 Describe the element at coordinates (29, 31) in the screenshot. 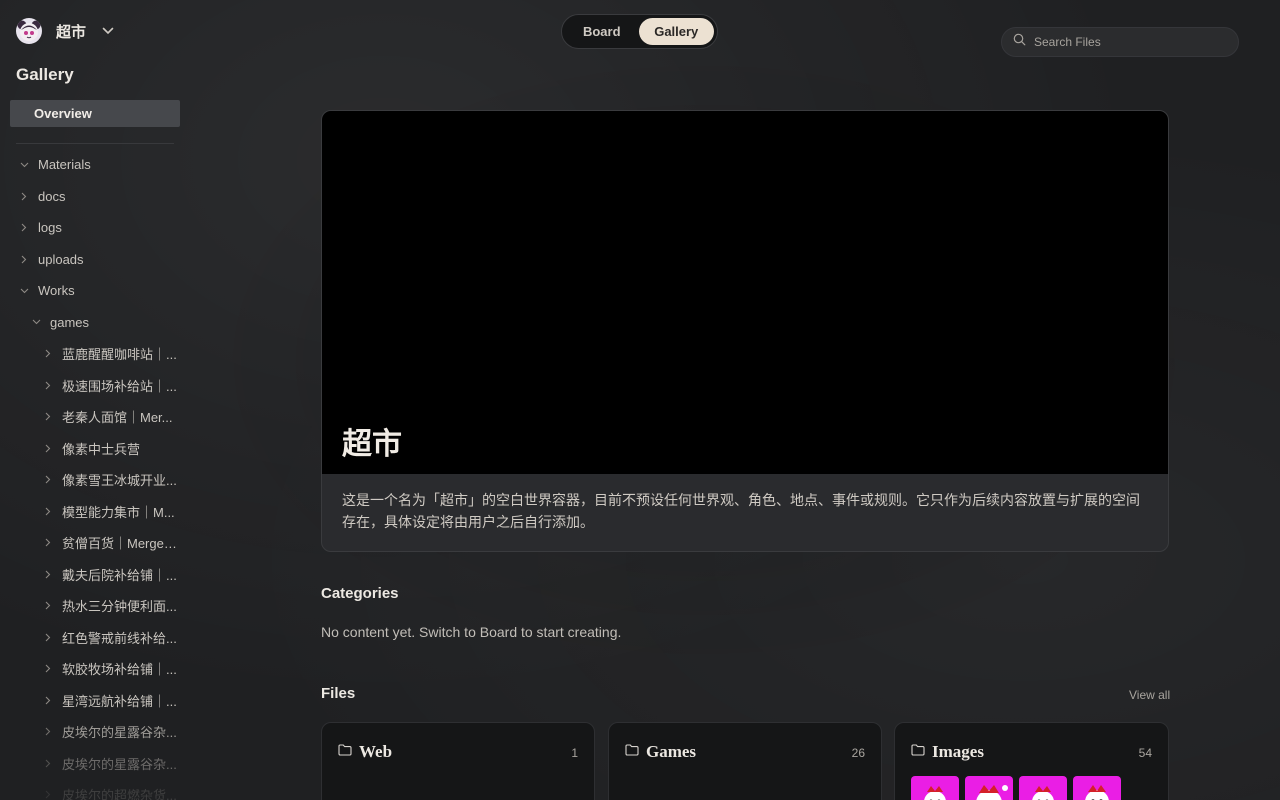

I see `avatar` at that location.